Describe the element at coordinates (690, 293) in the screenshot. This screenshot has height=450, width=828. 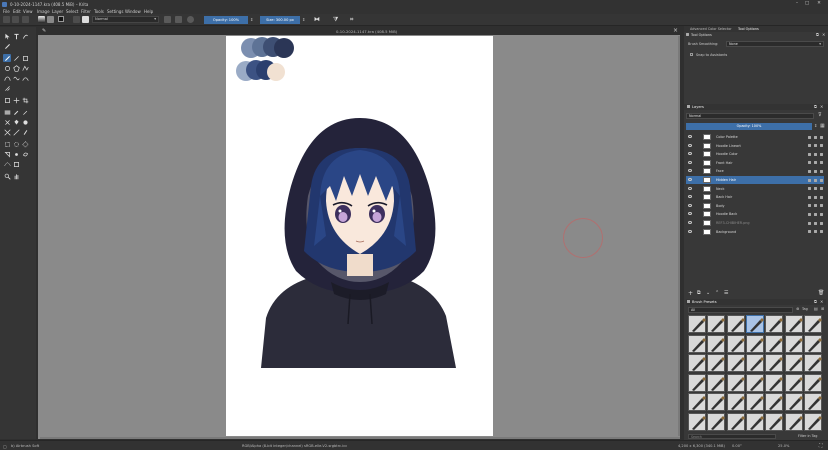
I see `add-layer-icon: +` at that location.